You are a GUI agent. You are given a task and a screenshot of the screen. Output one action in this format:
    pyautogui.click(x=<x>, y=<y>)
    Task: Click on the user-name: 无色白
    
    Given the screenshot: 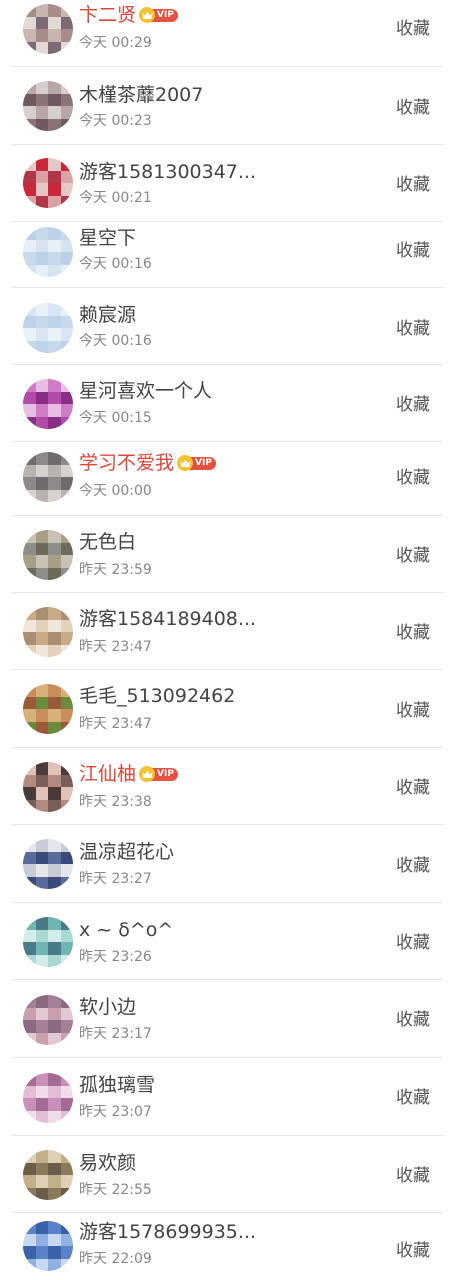 What is the action you would take?
    pyautogui.click(x=107, y=542)
    